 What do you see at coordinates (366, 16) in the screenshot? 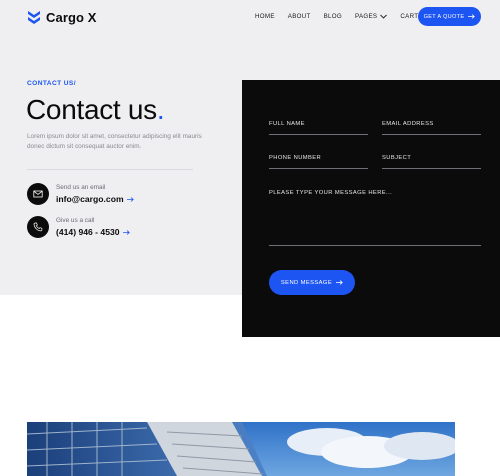
I see `nav-pages-label: PAGES` at bounding box center [366, 16].